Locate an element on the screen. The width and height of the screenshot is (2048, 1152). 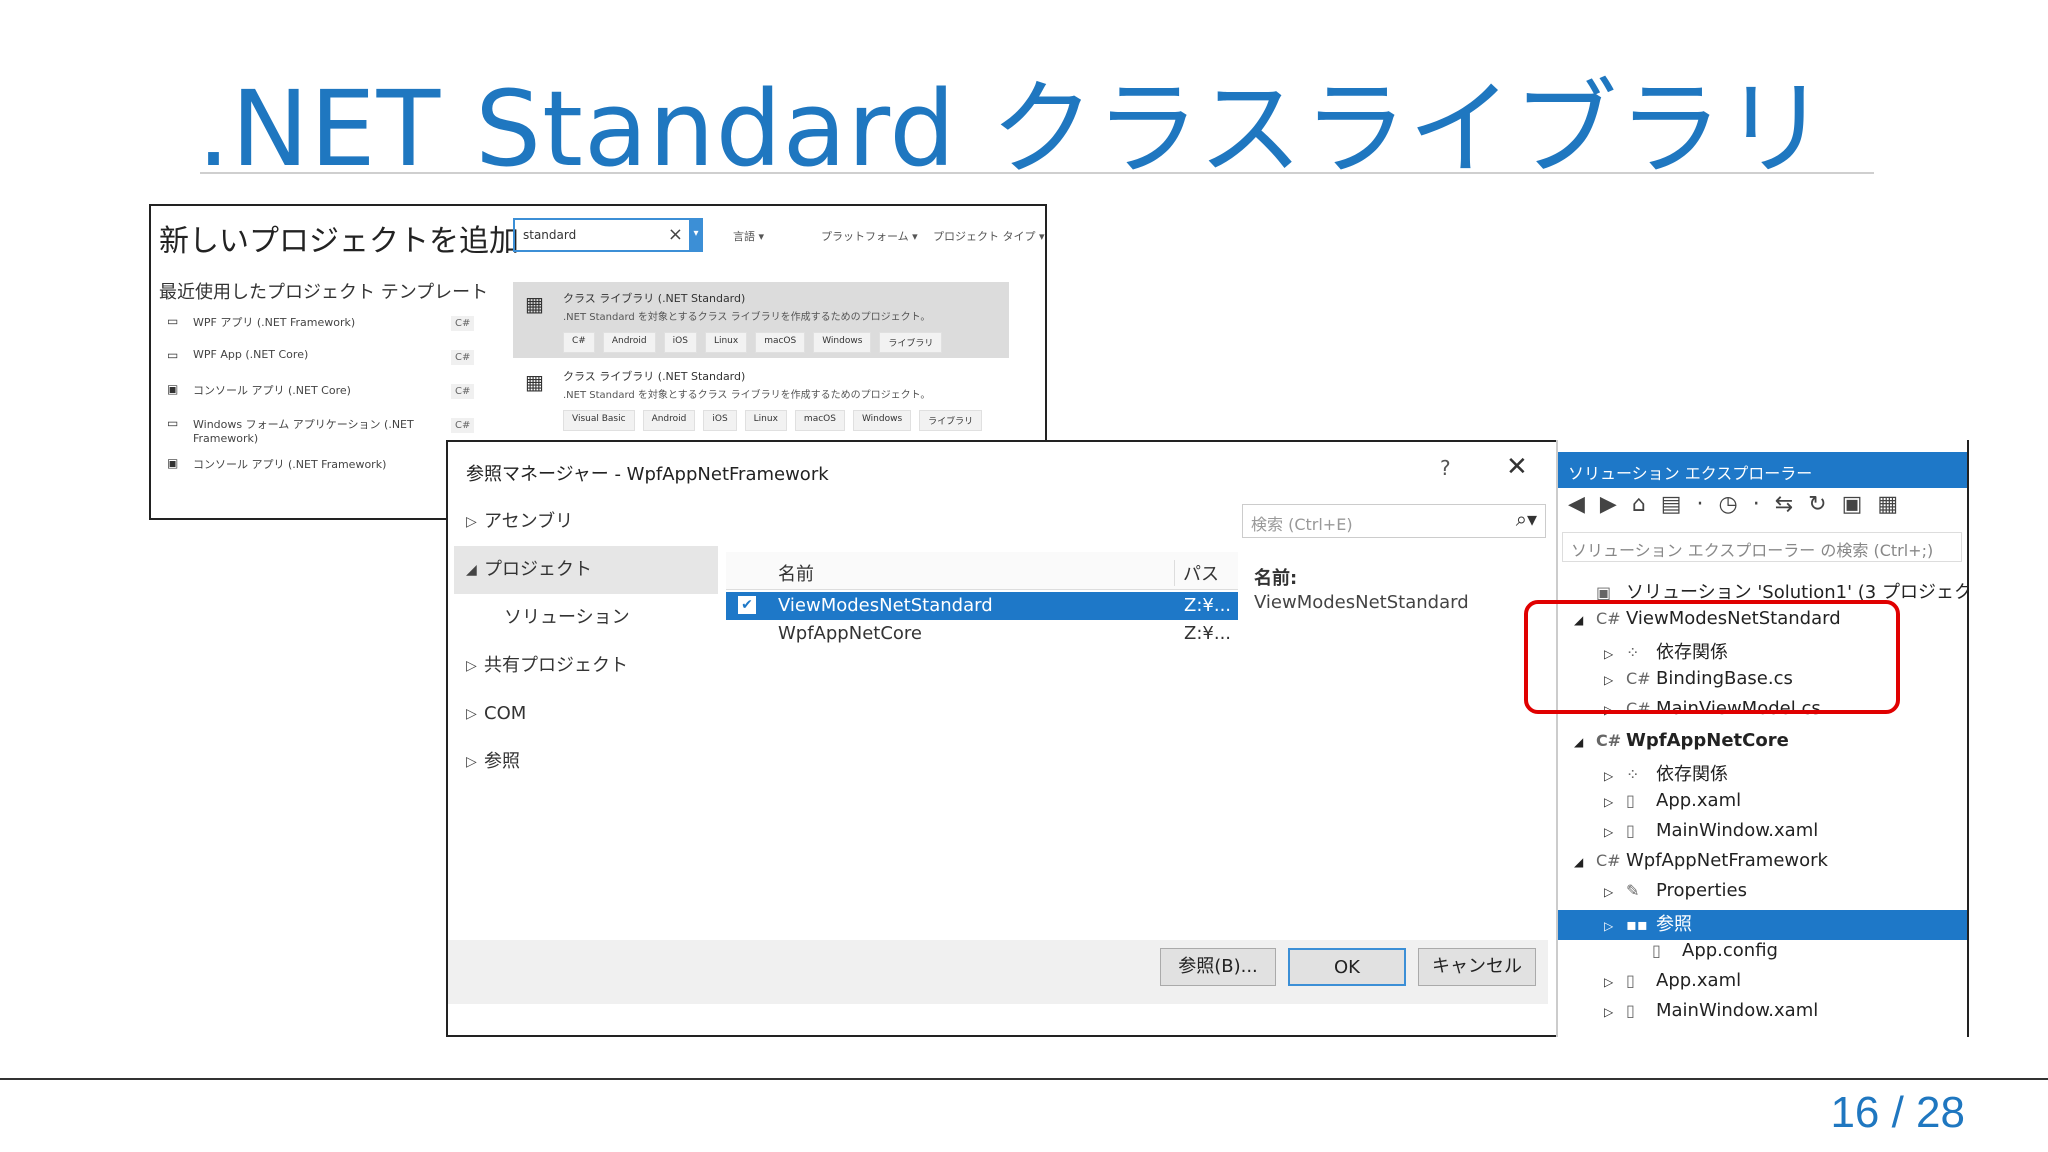
clear-search-icon: × is located at coordinates (675, 234).